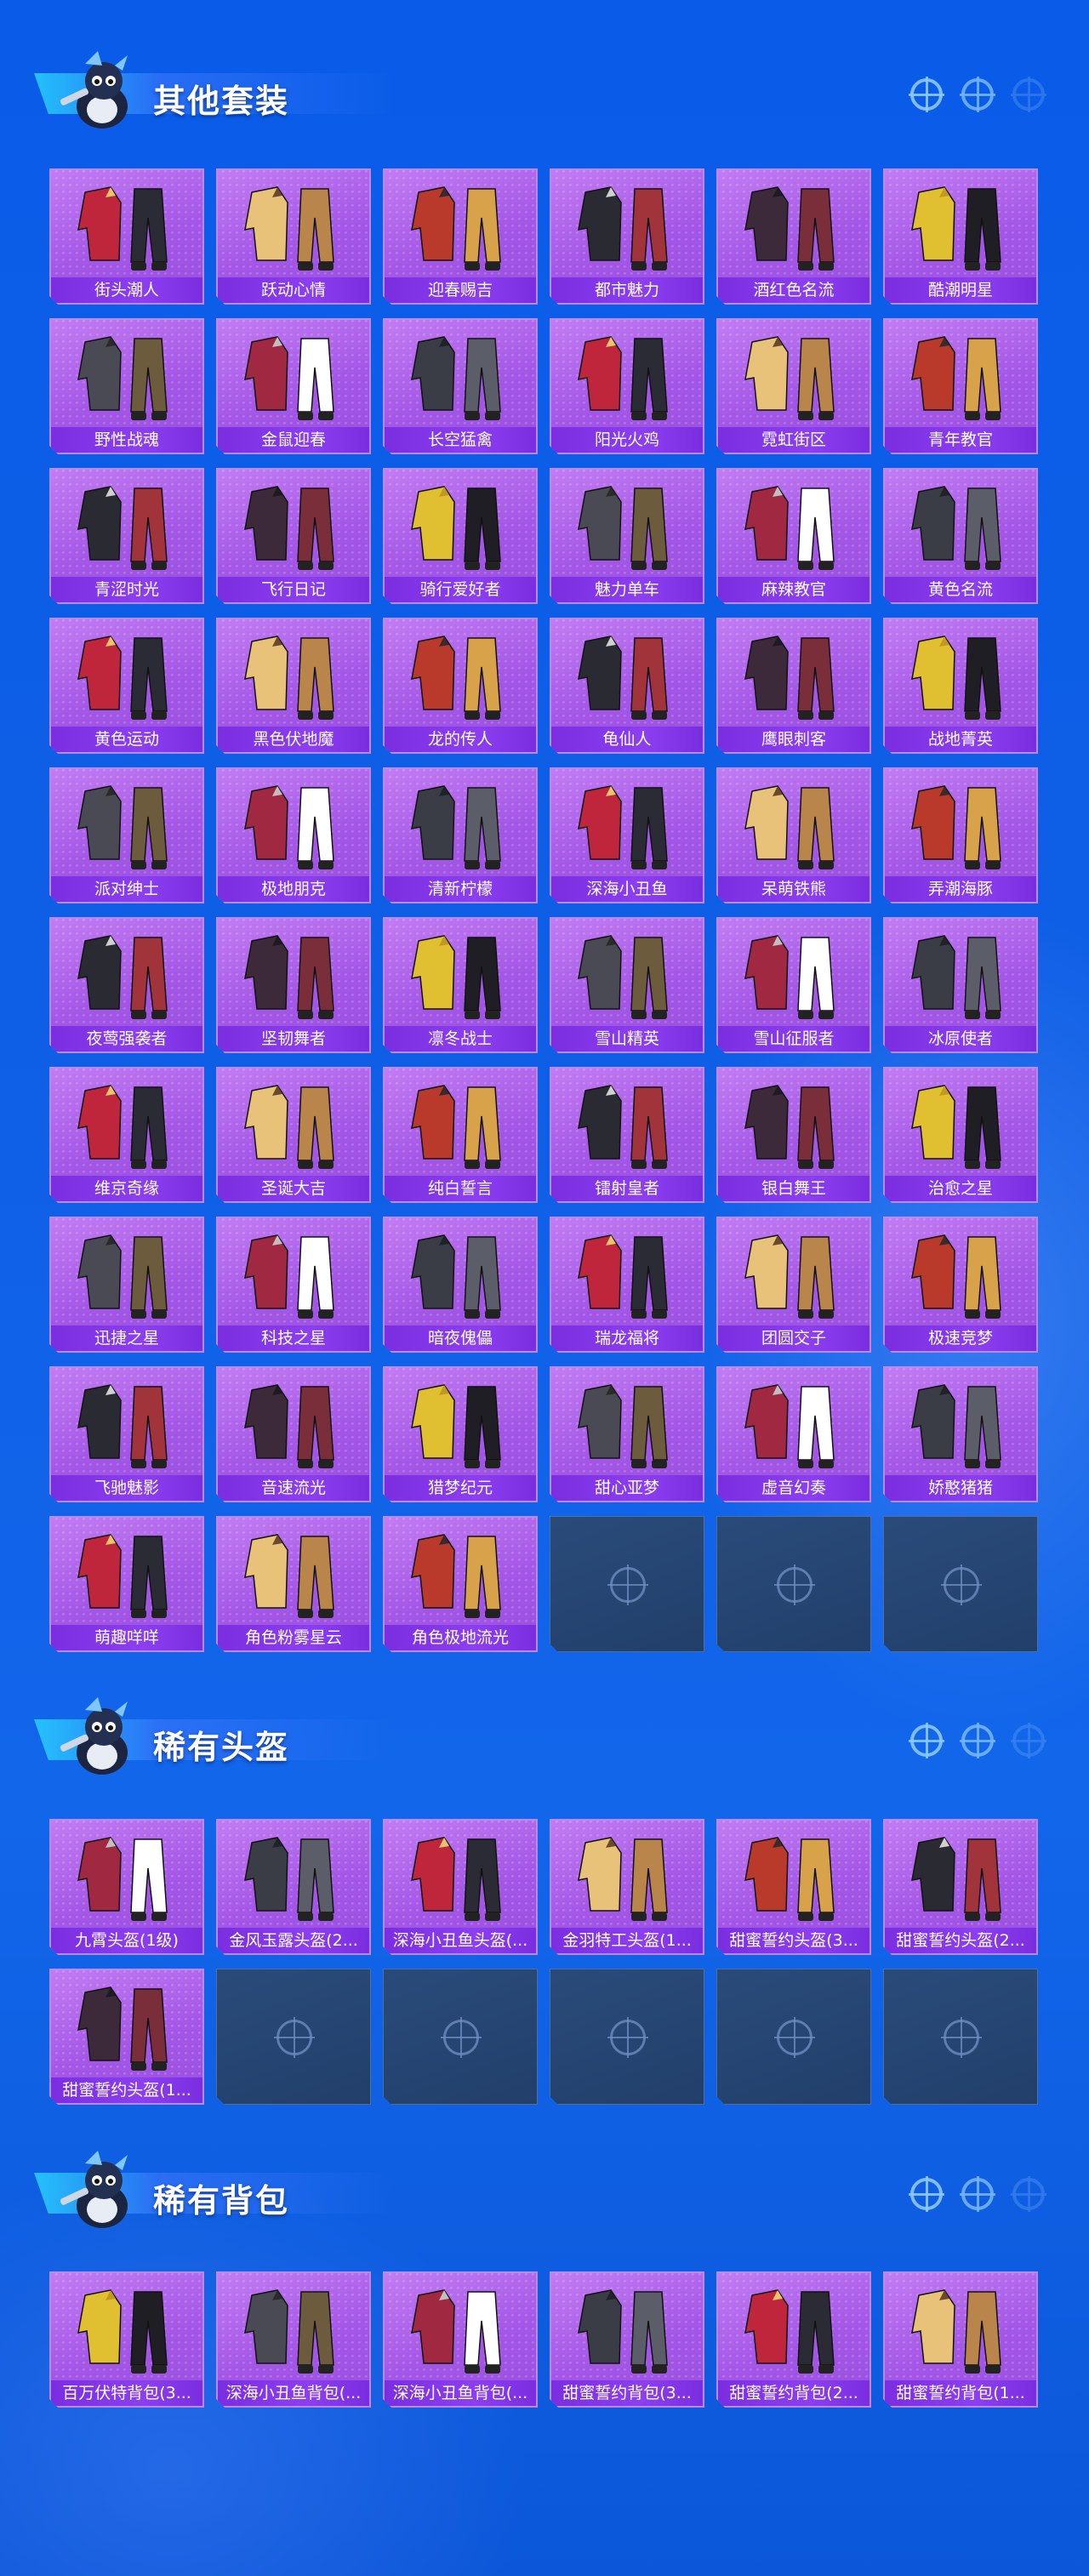 This screenshot has width=1089, height=2576. Describe the element at coordinates (126, 237) in the screenshot. I see `item-card: 街头潮人` at that location.